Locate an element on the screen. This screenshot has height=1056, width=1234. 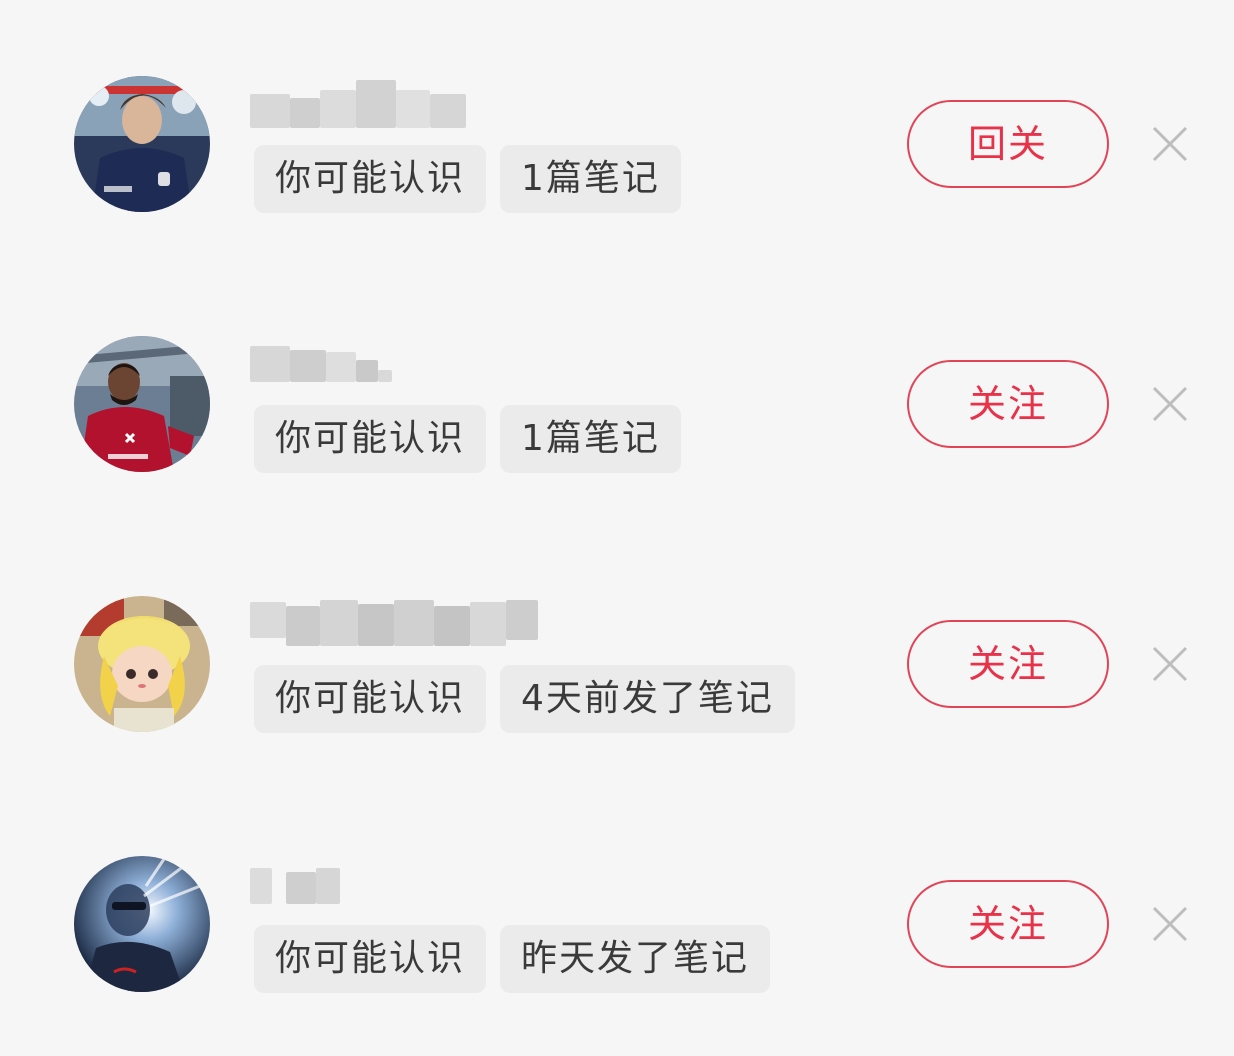
tag-group: 你可能认识 4天前发了笔记 is located at coordinates (524, 699).